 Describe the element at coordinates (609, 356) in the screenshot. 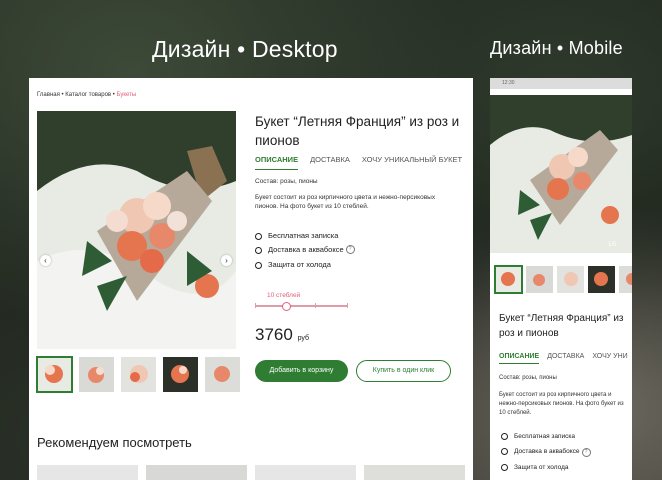

I see `tab-unique-bouquet: ХОЧУ УНИ` at that location.